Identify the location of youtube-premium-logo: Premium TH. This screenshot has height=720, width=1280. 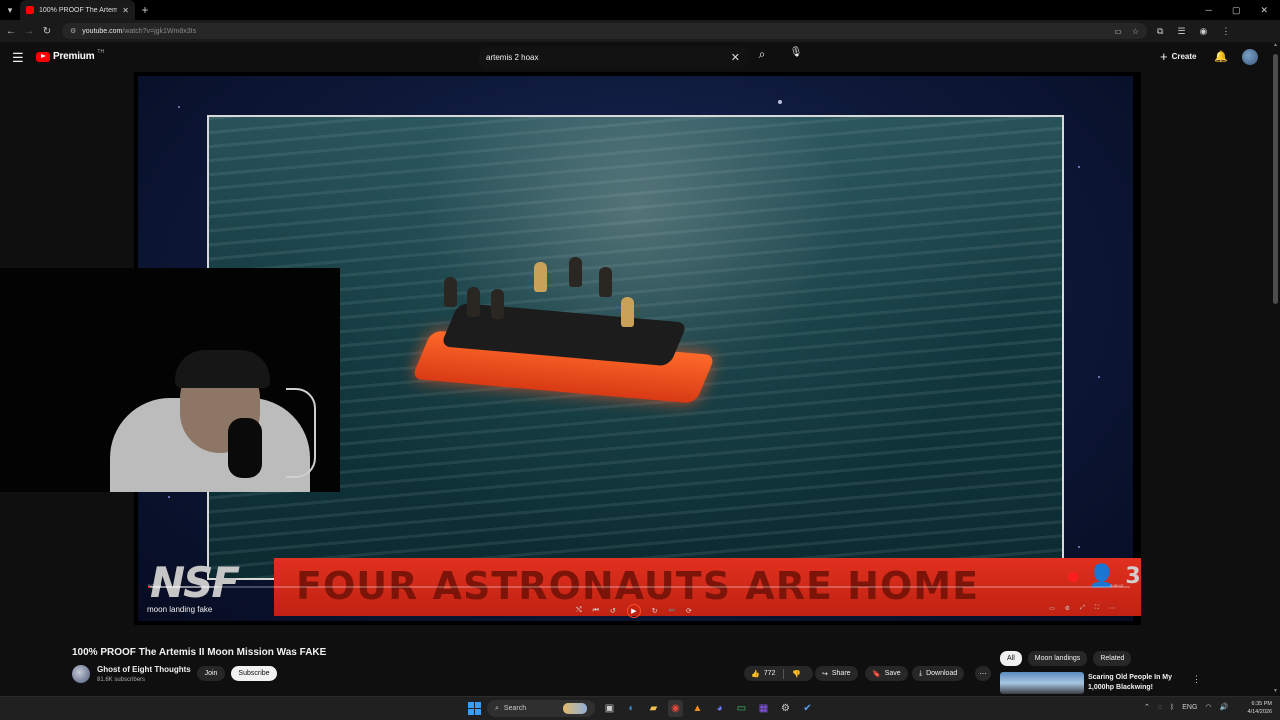
(70, 55).